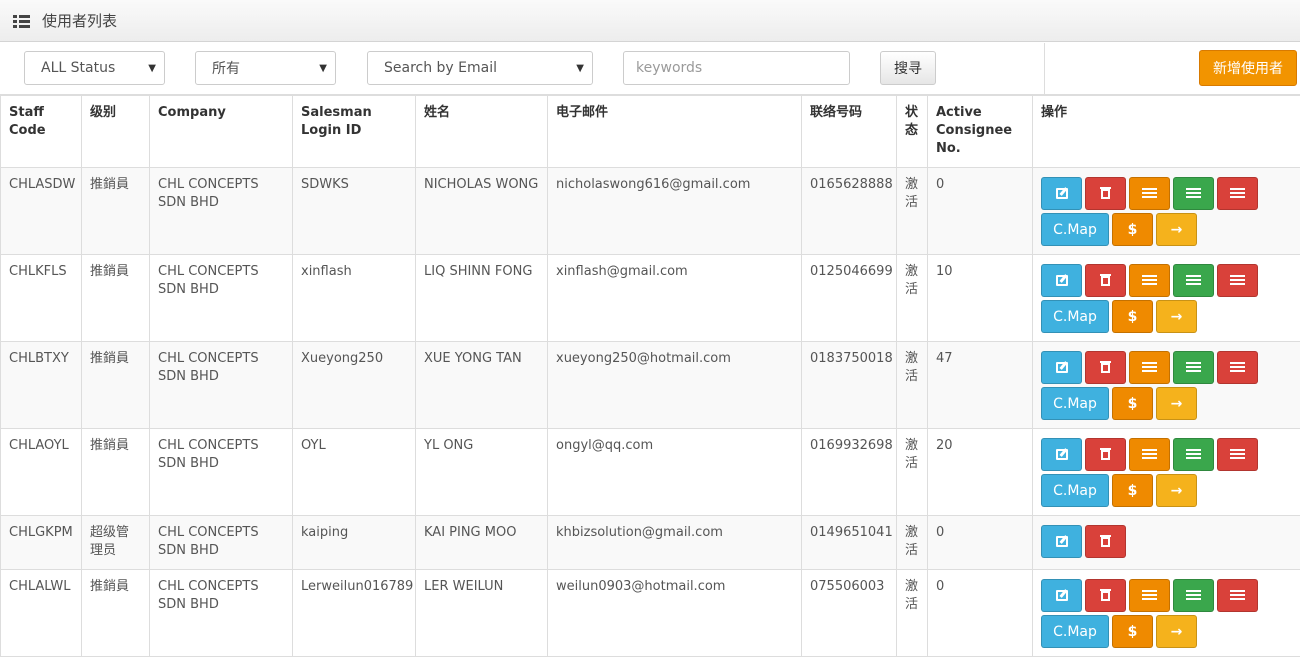 This screenshot has width=1300, height=657. I want to click on cell-name: NICHOLAS WONG, so click(482, 211).